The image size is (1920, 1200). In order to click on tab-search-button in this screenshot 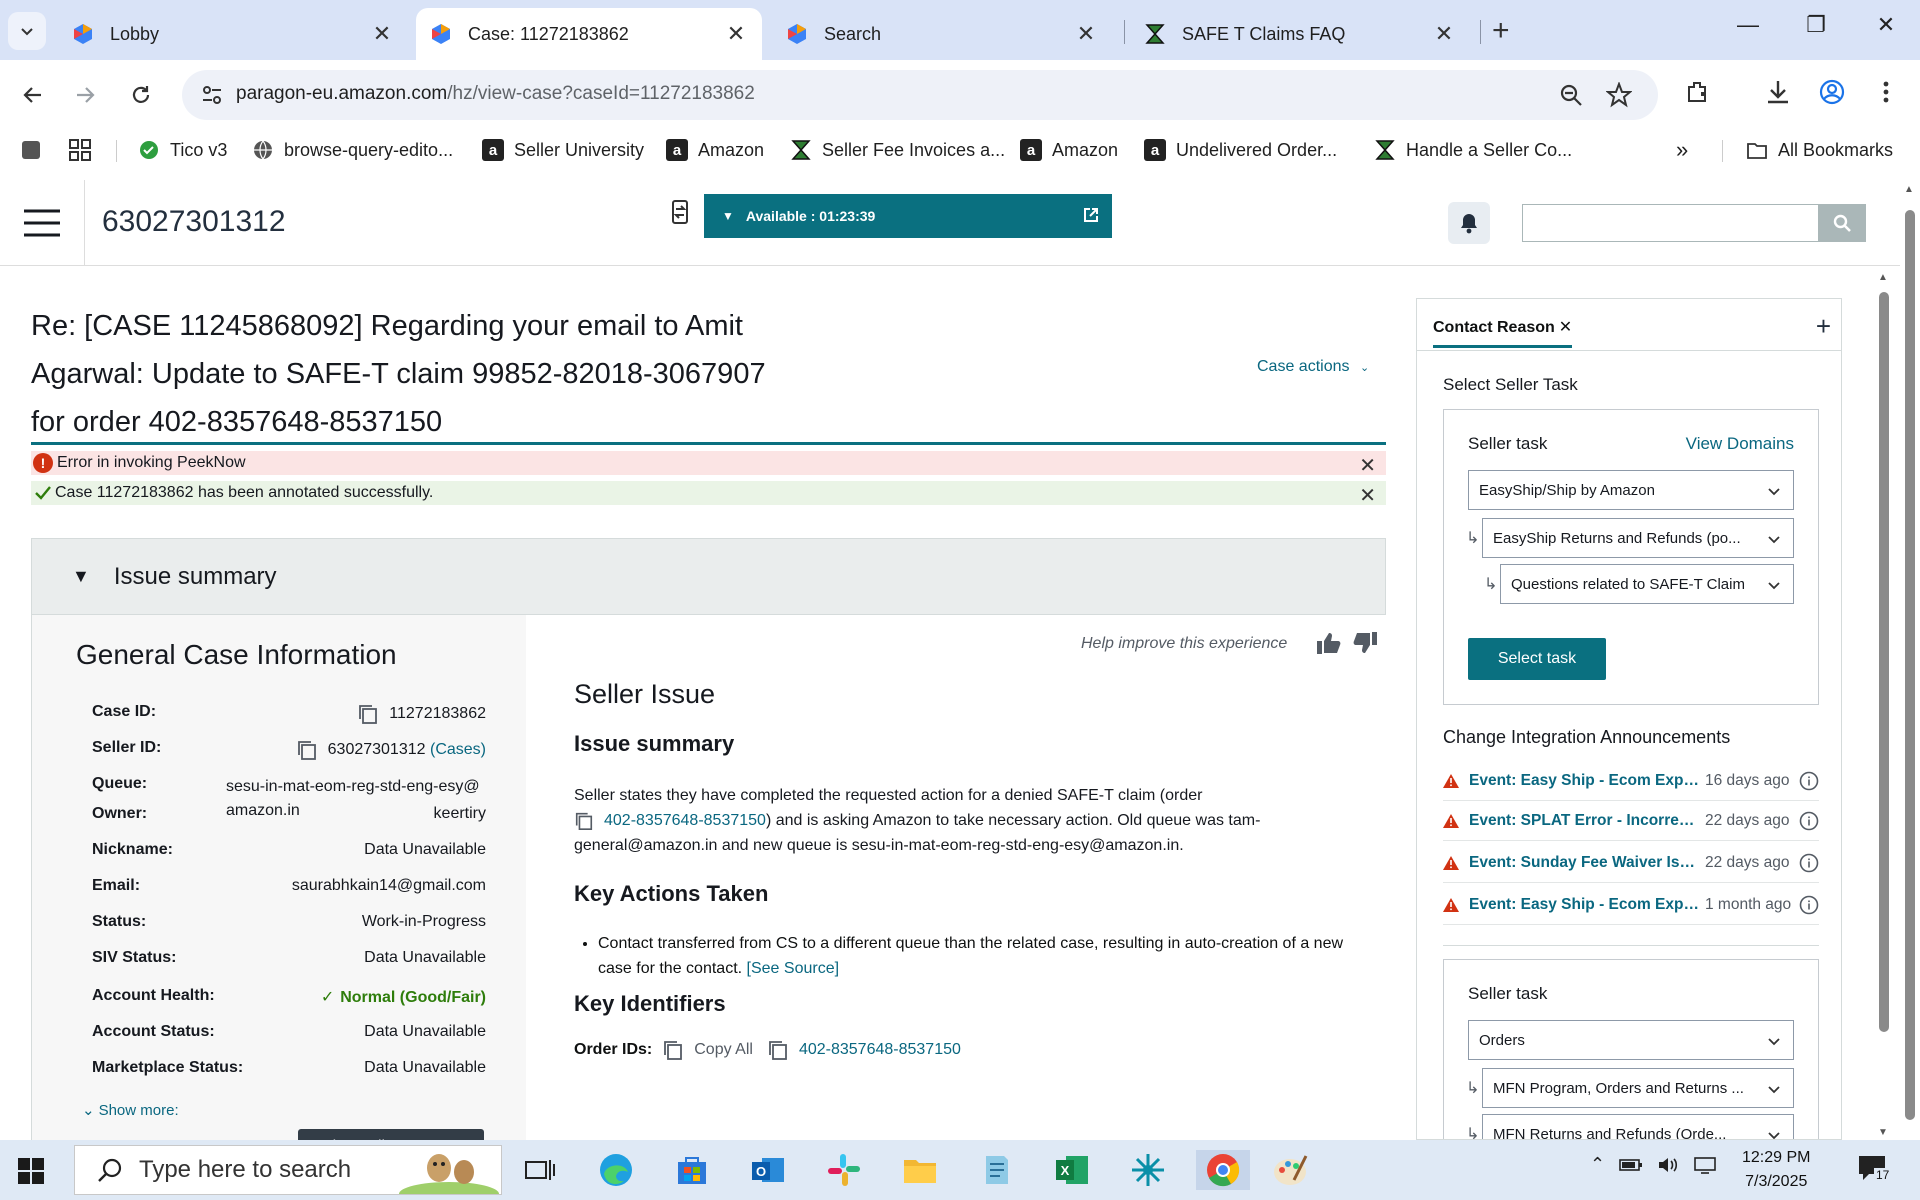, I will do `click(27, 31)`.